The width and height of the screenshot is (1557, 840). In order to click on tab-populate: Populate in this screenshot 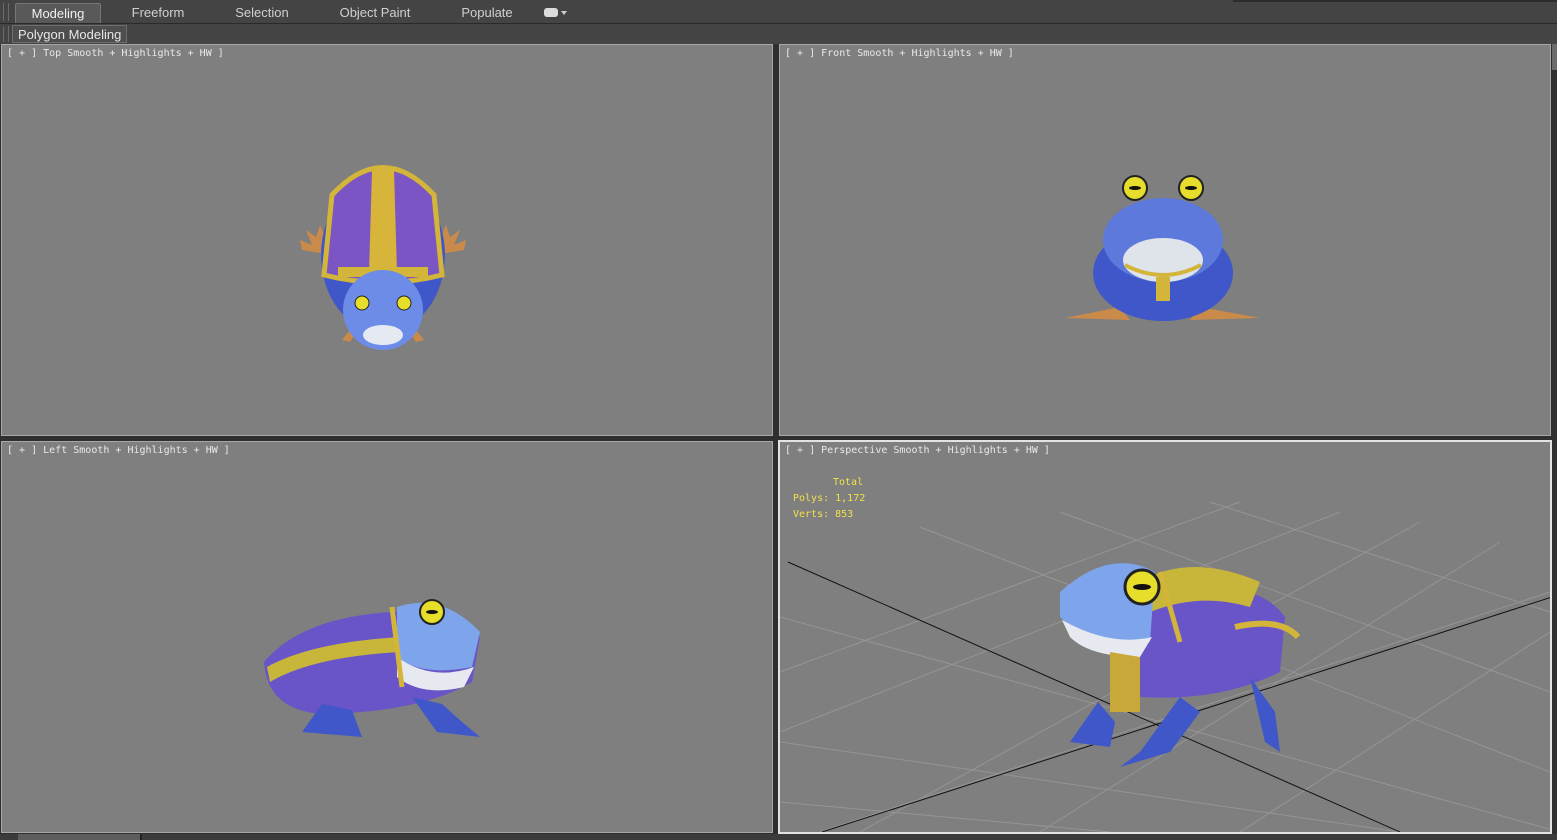, I will do `click(487, 13)`.